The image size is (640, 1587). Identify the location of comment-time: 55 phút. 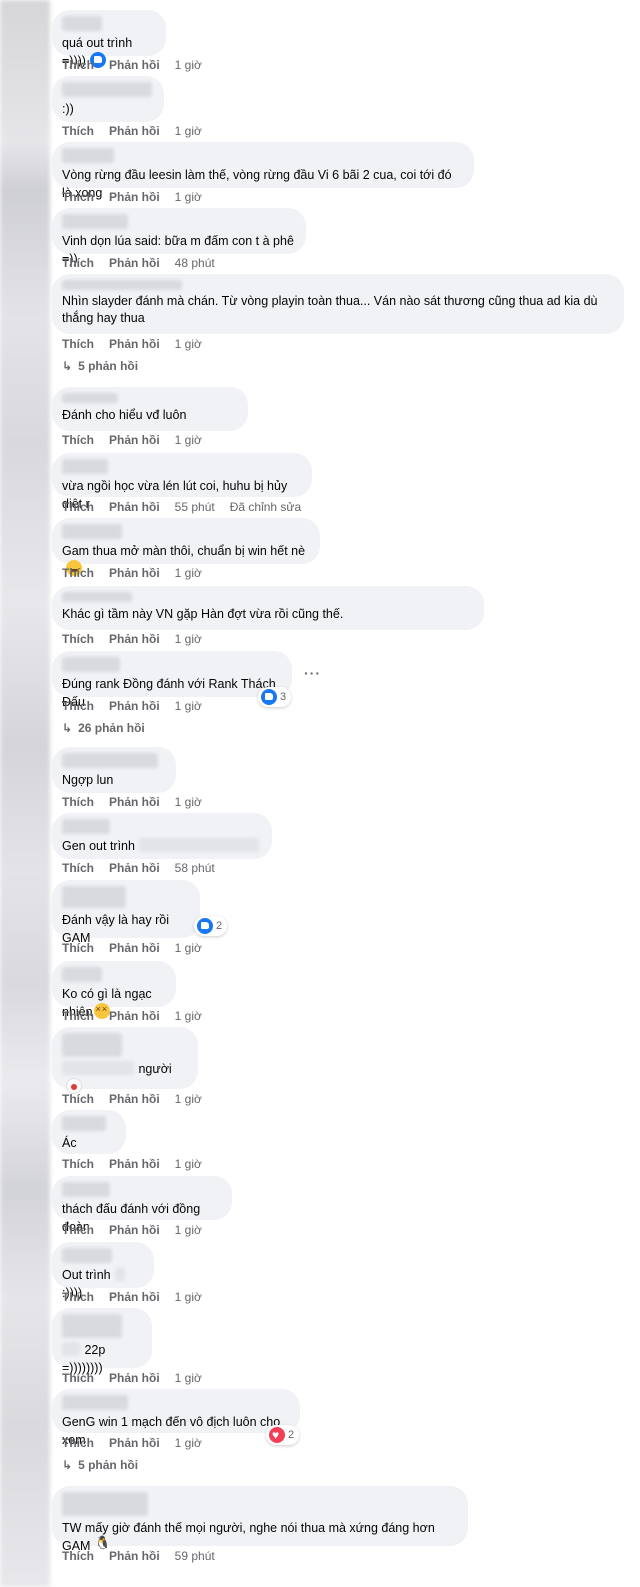
(195, 507).